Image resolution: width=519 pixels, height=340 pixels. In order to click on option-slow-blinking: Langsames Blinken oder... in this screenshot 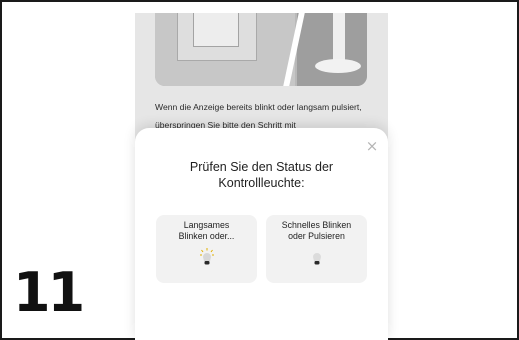, I will do `click(206, 249)`.